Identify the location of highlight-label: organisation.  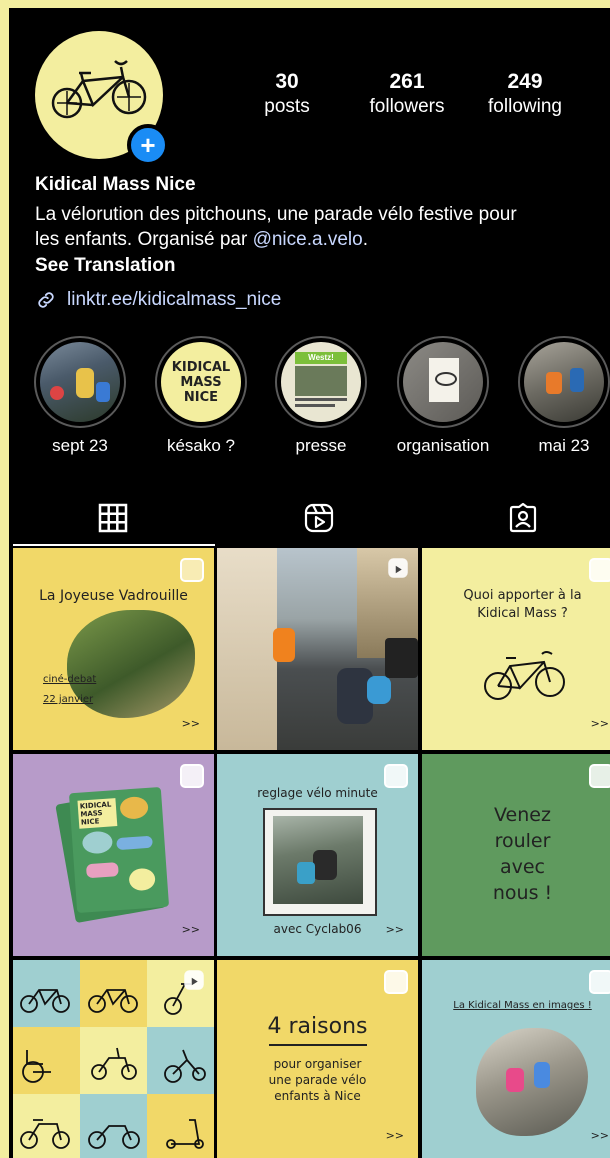
(443, 445).